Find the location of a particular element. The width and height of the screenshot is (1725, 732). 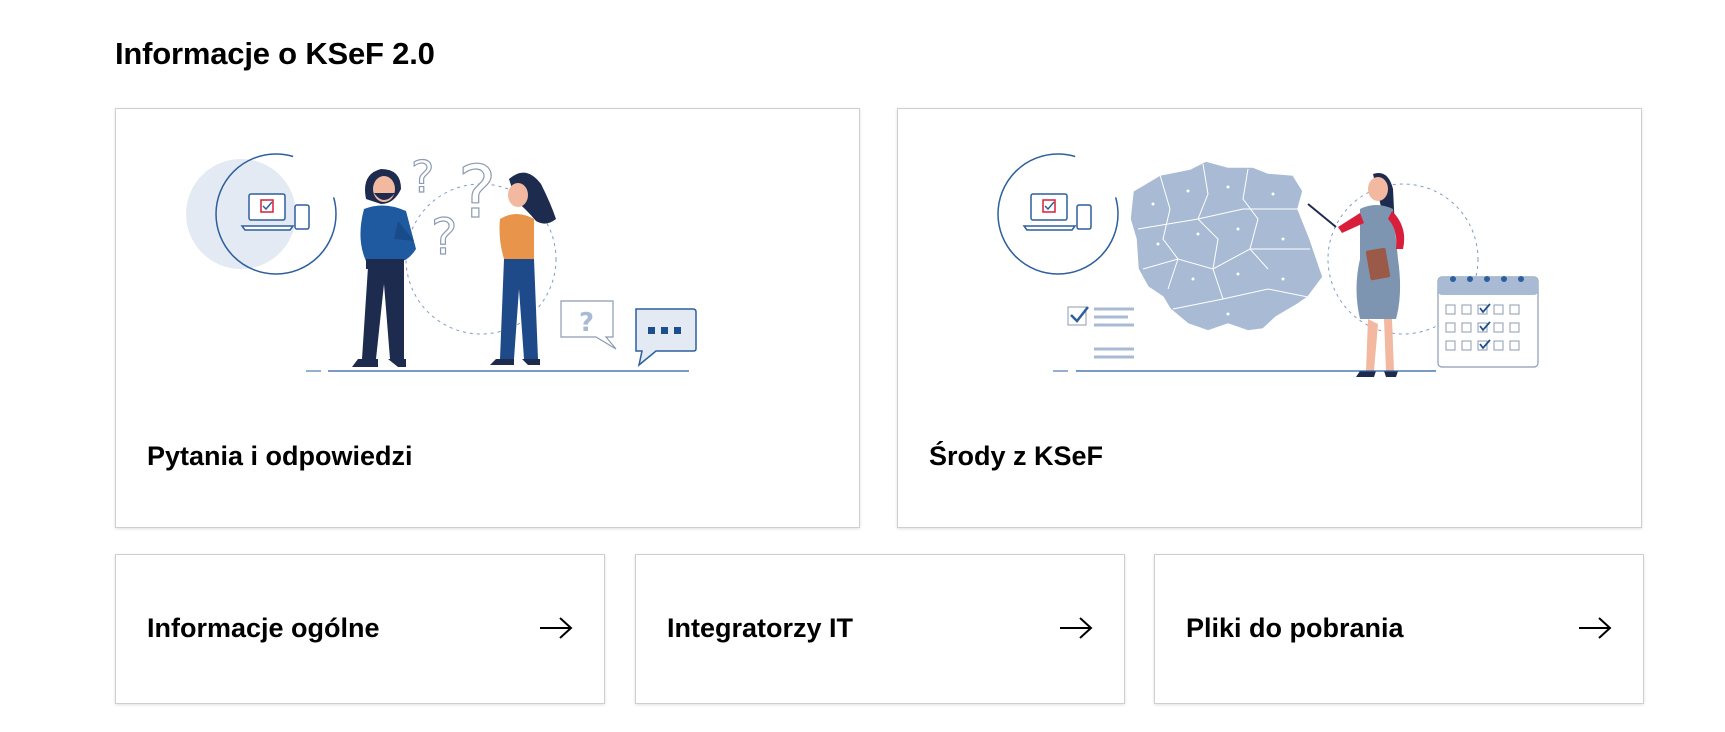

card-label: Integratorzy IT is located at coordinates (760, 628).